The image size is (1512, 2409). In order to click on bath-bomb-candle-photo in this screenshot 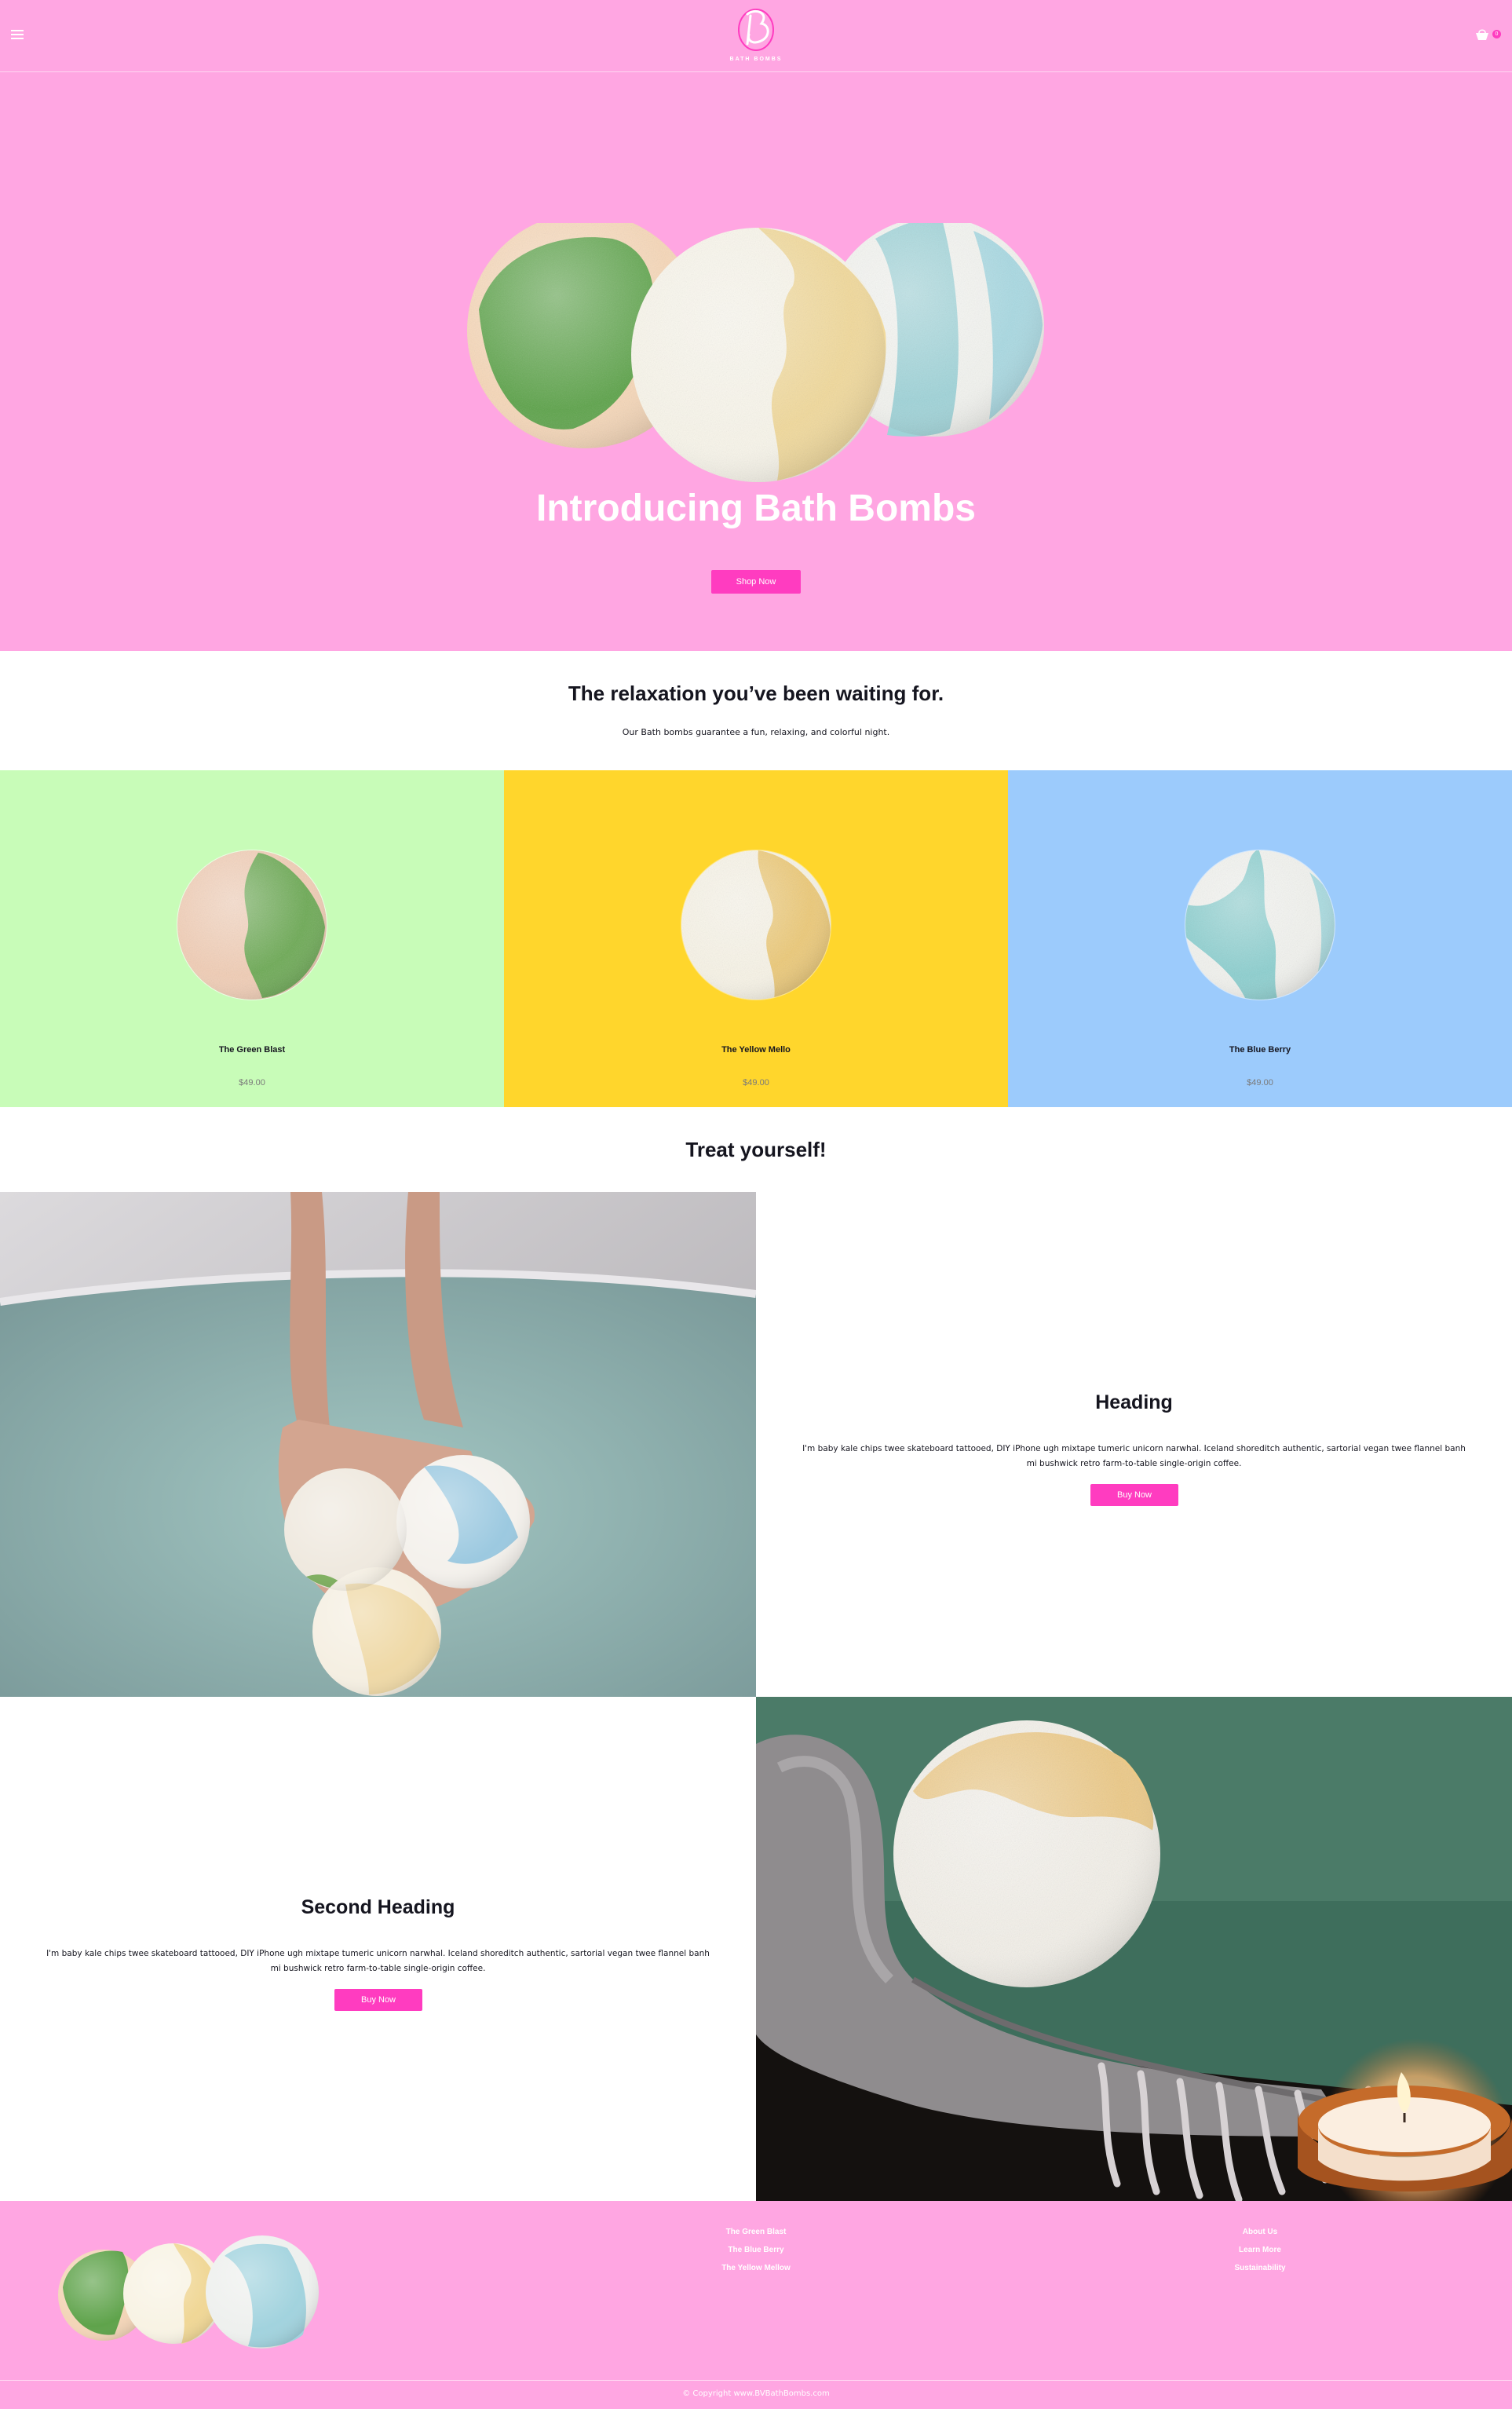, I will do `click(1134, 1949)`.